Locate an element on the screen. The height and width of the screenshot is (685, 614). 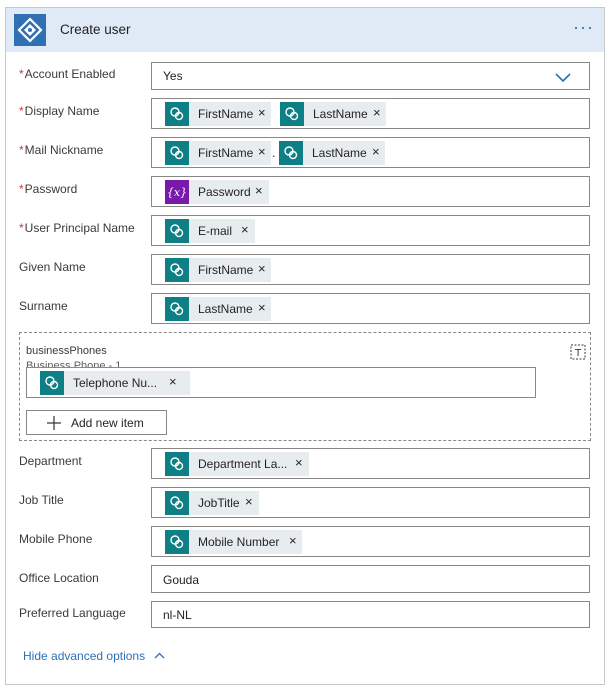
dynamic-token: Telephone Nu... × is located at coordinates (115, 383).